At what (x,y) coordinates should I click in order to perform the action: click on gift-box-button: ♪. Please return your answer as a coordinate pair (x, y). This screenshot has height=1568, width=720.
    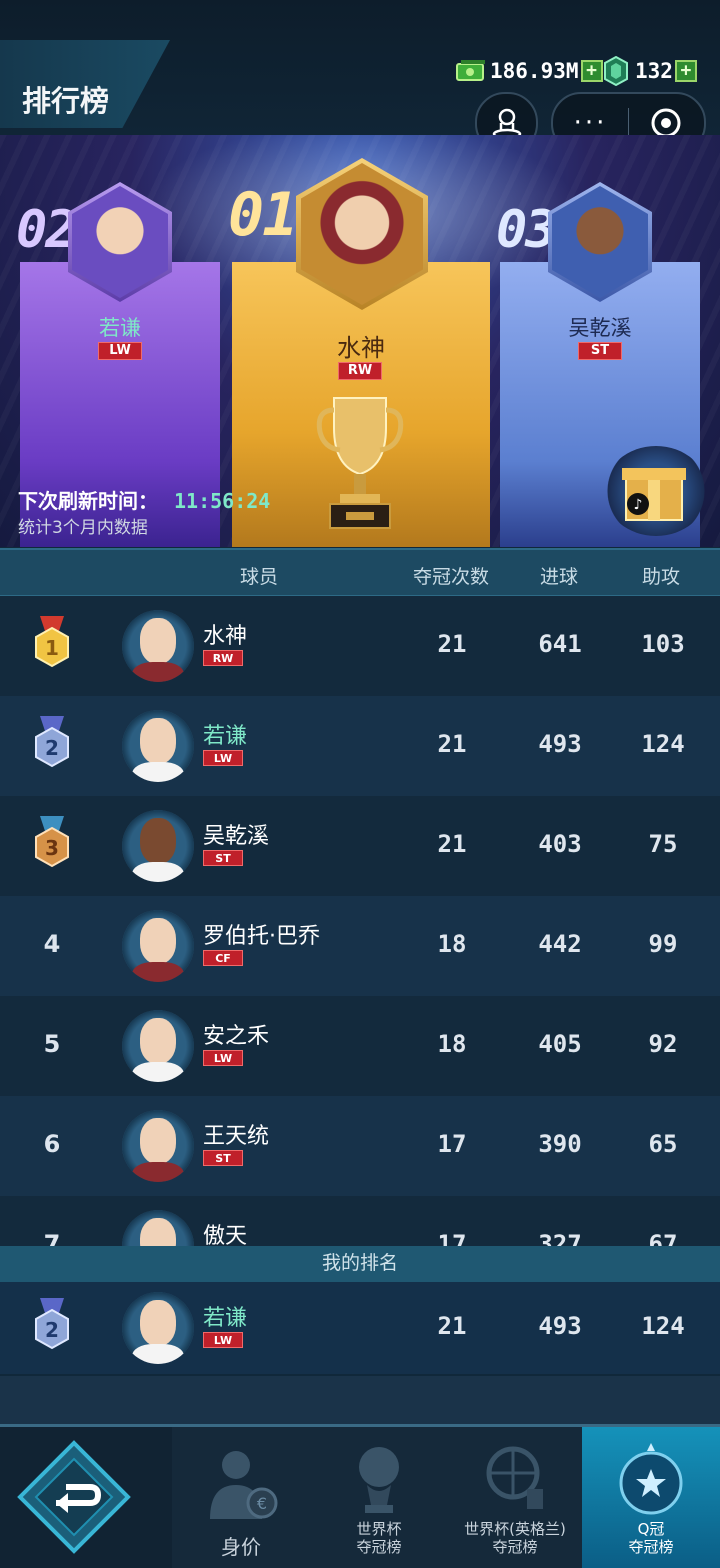
    Looking at the image, I should click on (656, 491).